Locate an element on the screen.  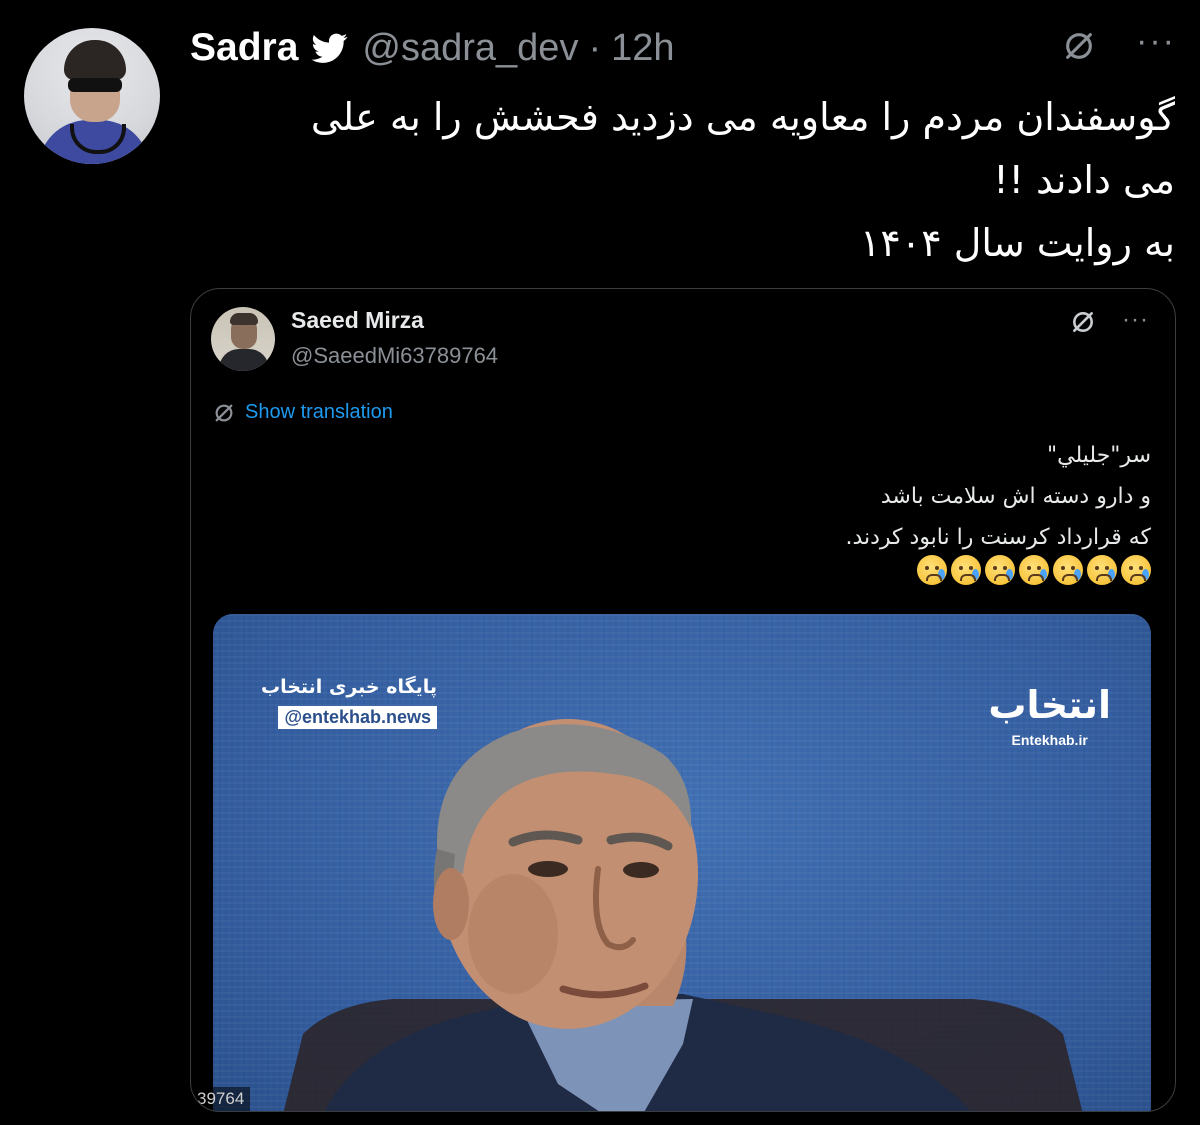
quoted-author-handle: @SaeedMi63789764 is located at coordinates (394, 356).